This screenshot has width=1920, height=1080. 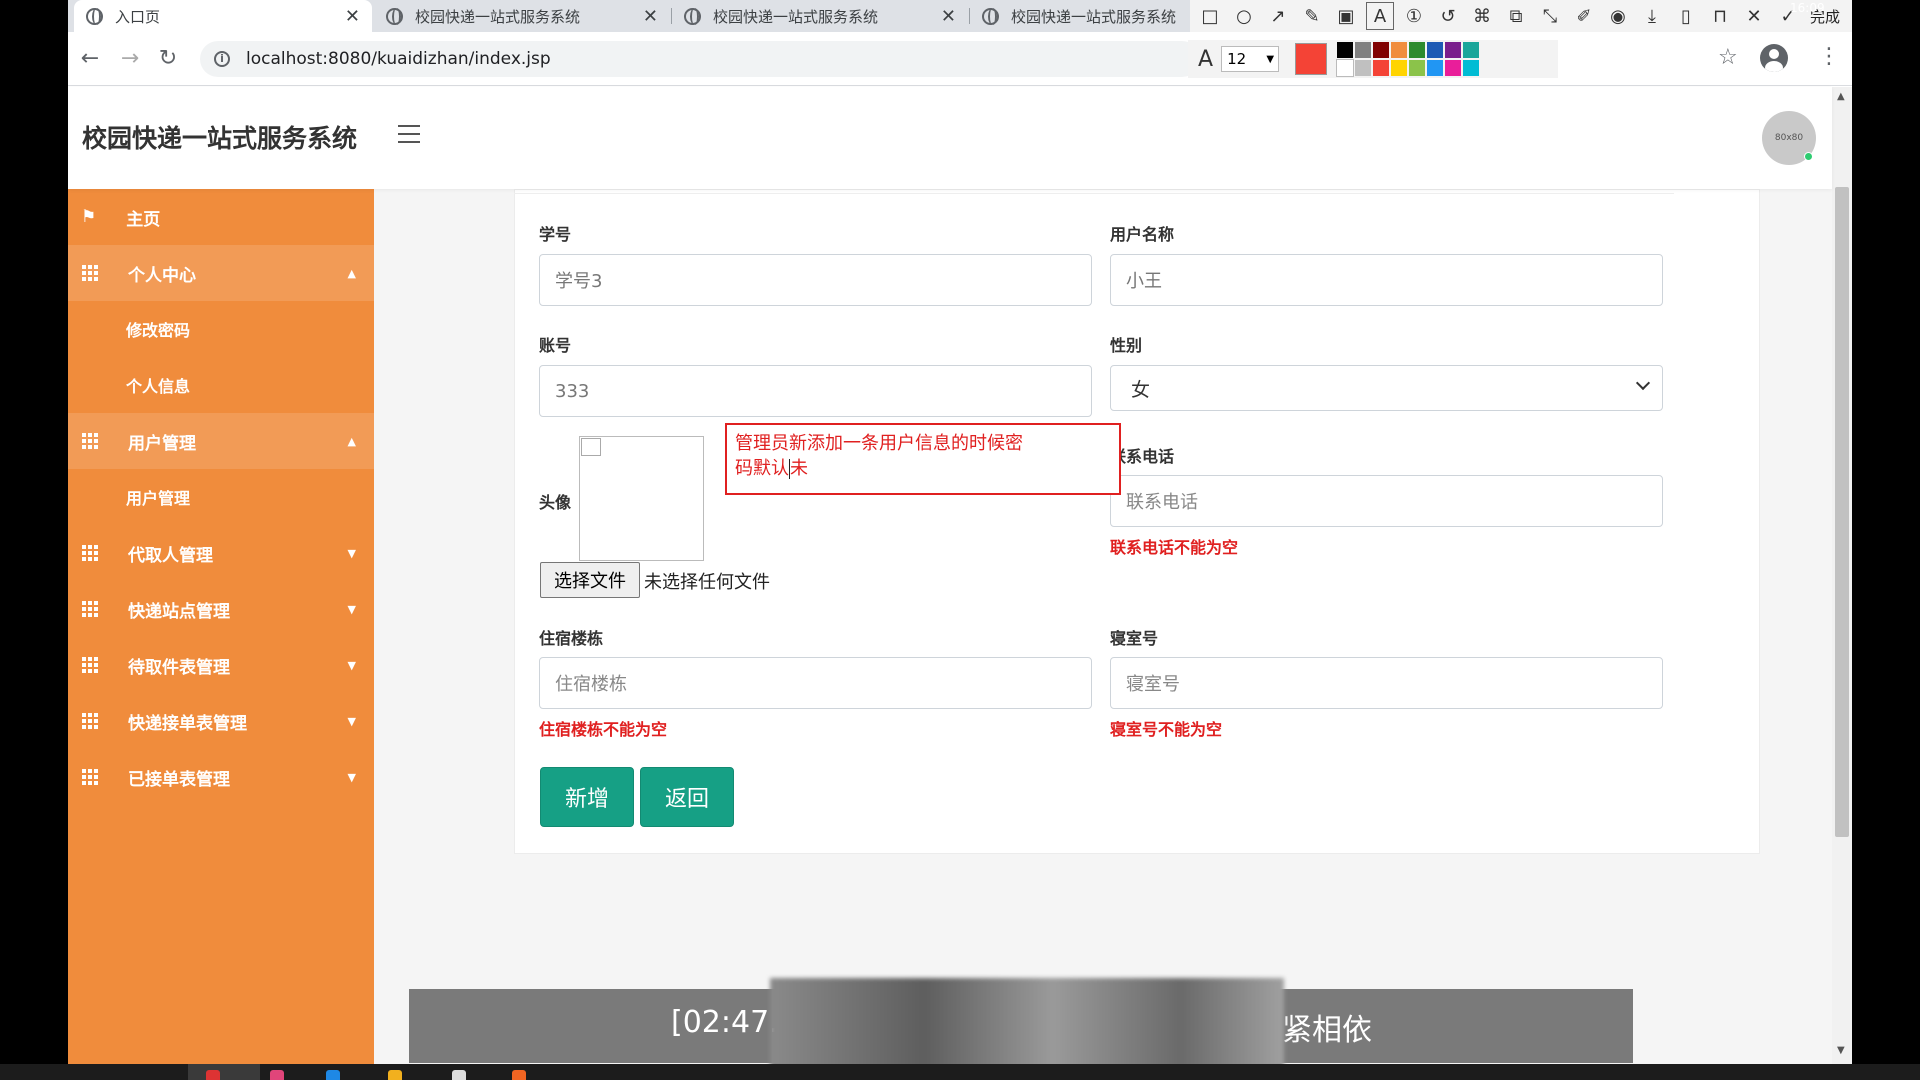 I want to click on hamburger-icon, so click(x=409, y=134).